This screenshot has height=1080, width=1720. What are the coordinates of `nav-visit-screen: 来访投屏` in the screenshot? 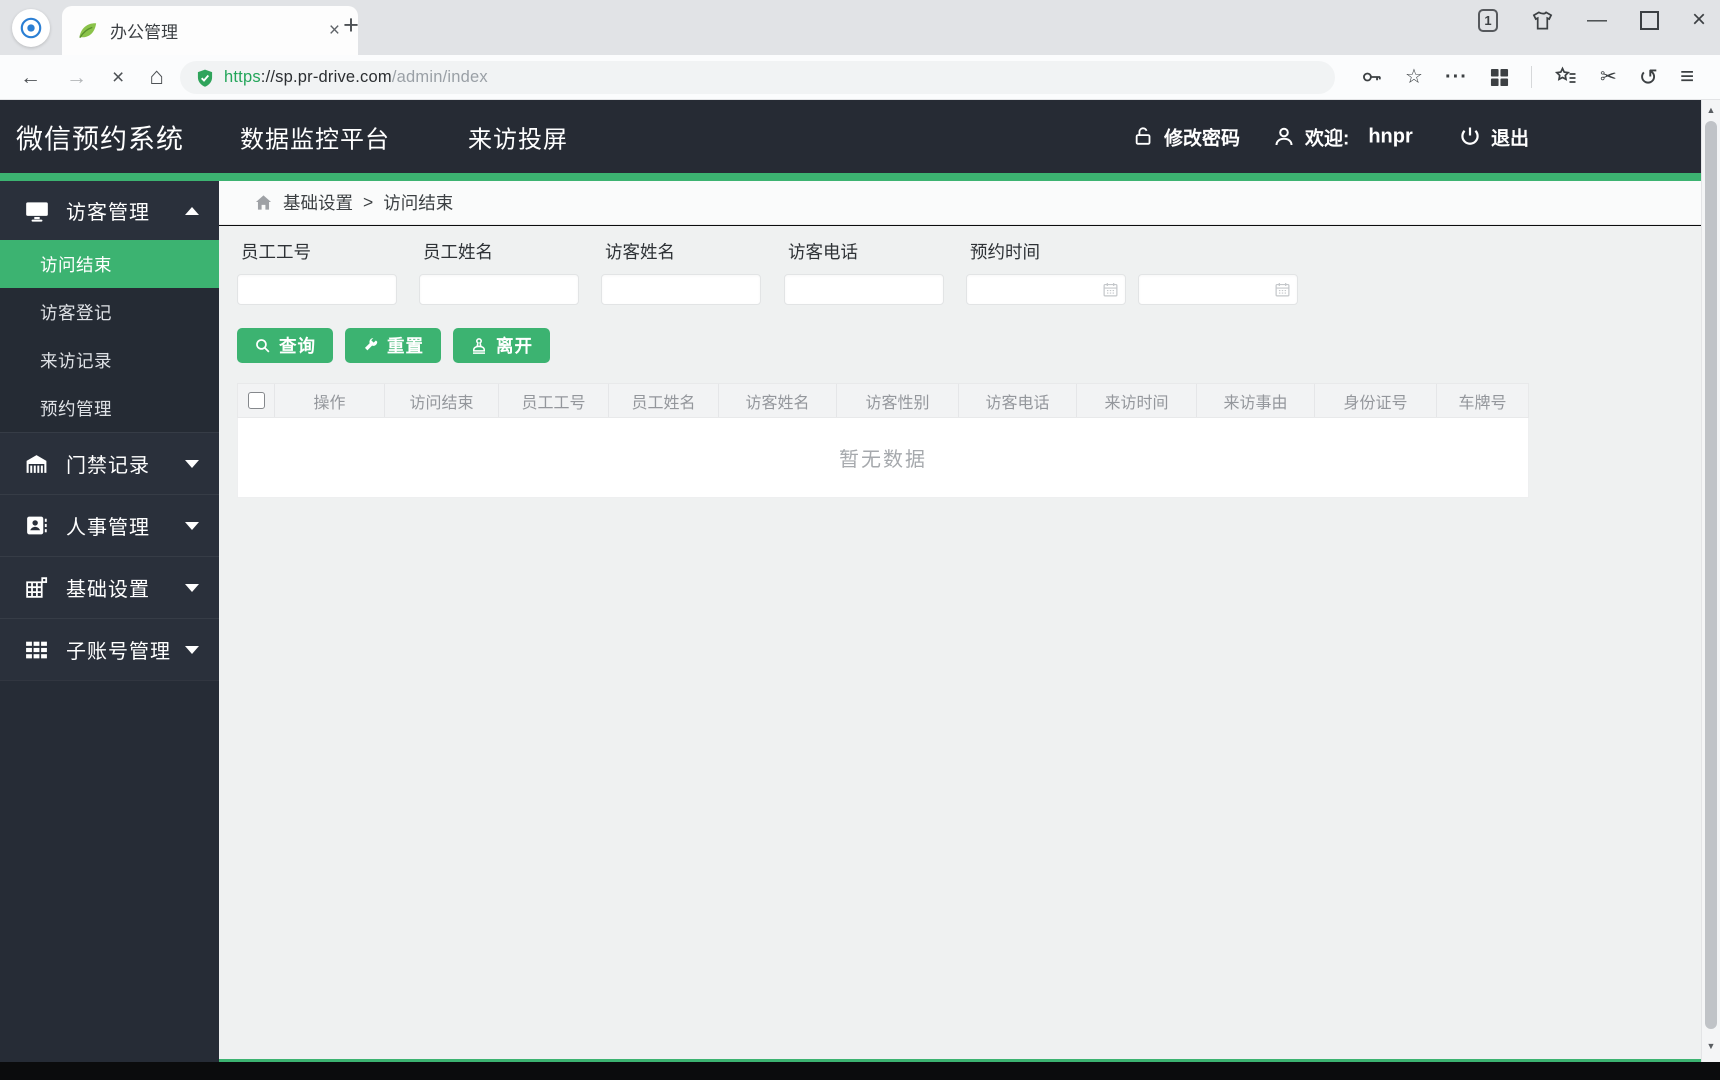 It's located at (518, 136).